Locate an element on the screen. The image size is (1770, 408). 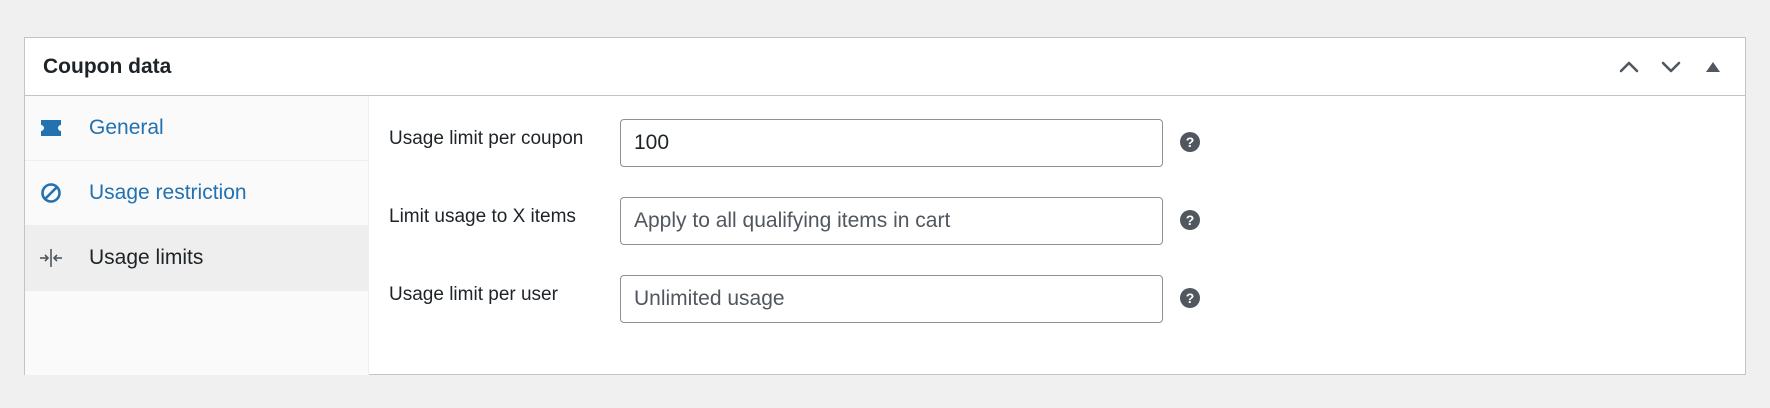
field-row-limit-usage-to-x-items: Limit usage to X items ? is located at coordinates (1057, 236).